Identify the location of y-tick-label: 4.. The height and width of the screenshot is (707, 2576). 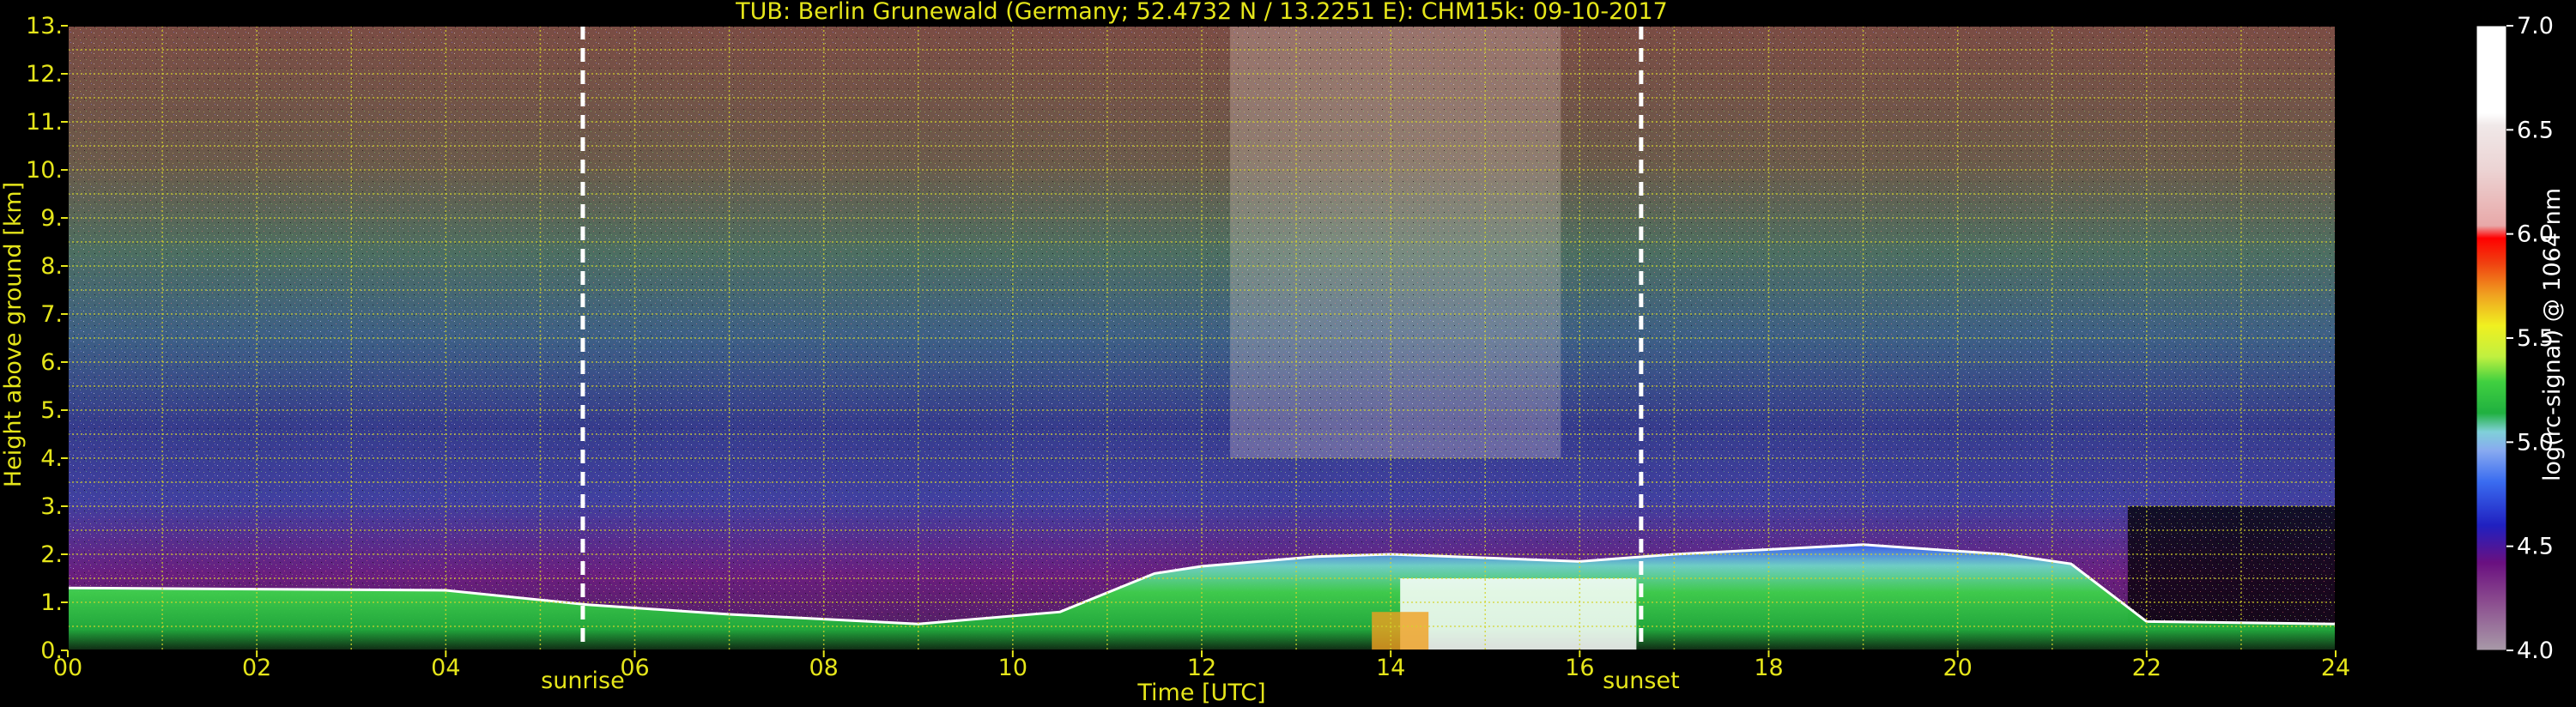
(51, 459).